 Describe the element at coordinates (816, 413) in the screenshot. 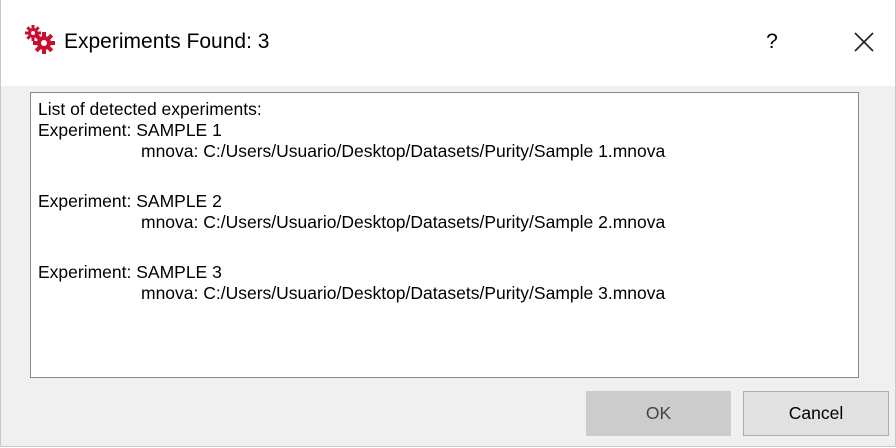

I see `cancel-button: Cancel` at that location.